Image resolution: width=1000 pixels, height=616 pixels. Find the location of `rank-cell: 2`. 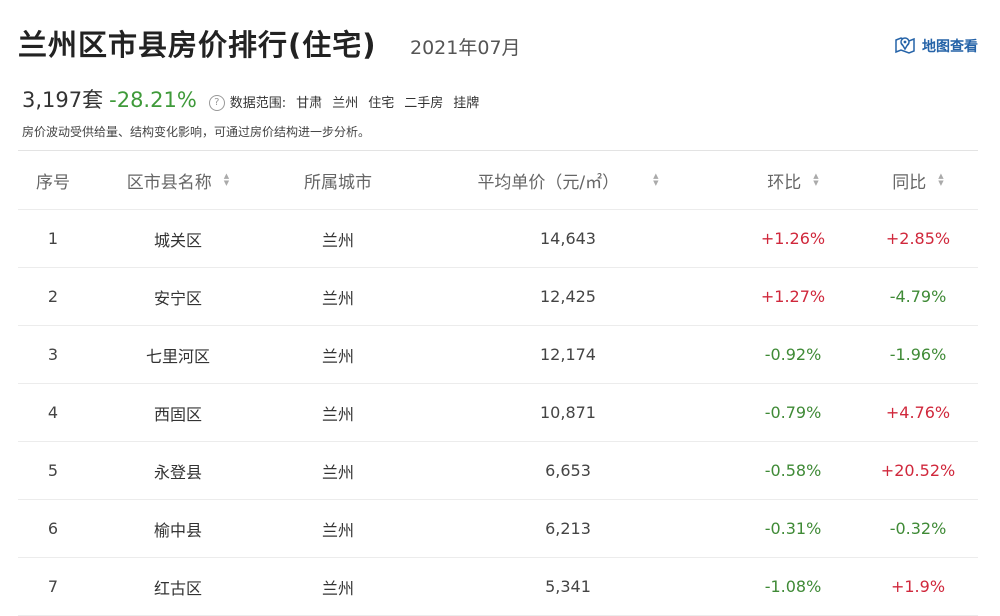

rank-cell: 2 is located at coordinates (53, 296).